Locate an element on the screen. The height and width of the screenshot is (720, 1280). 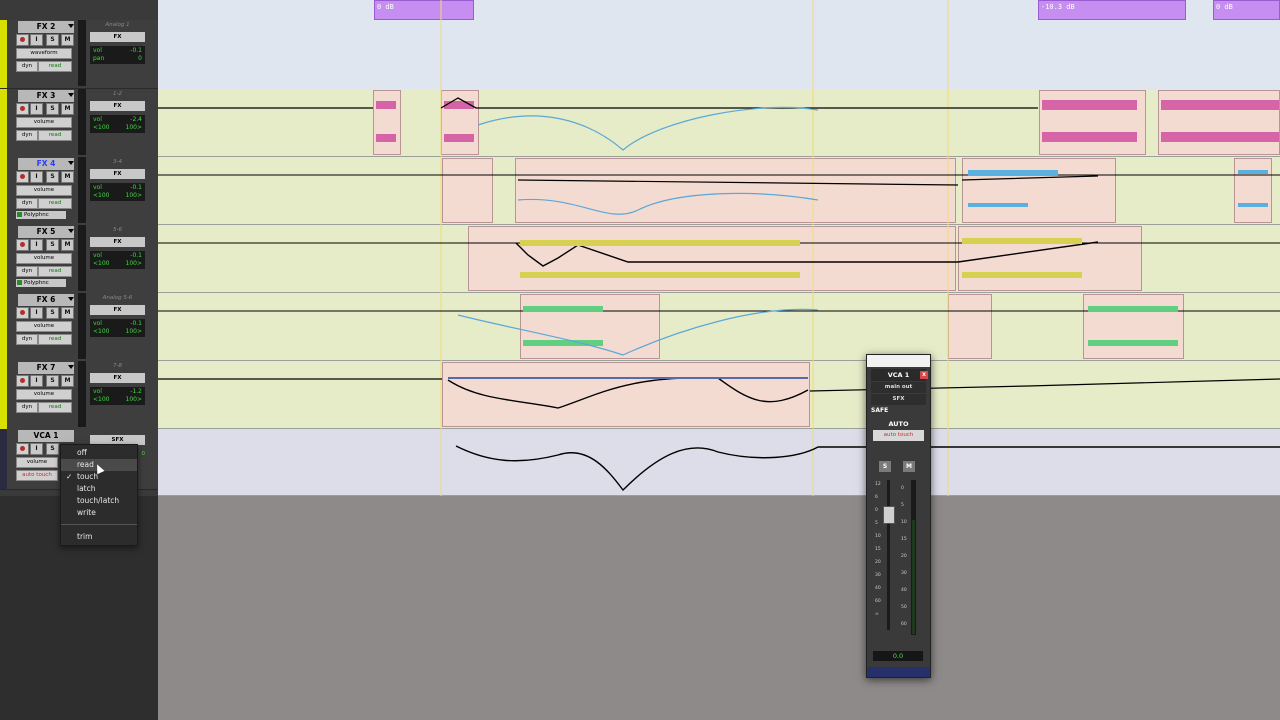
input-label: 7-8 is located at coordinates (117, 367).